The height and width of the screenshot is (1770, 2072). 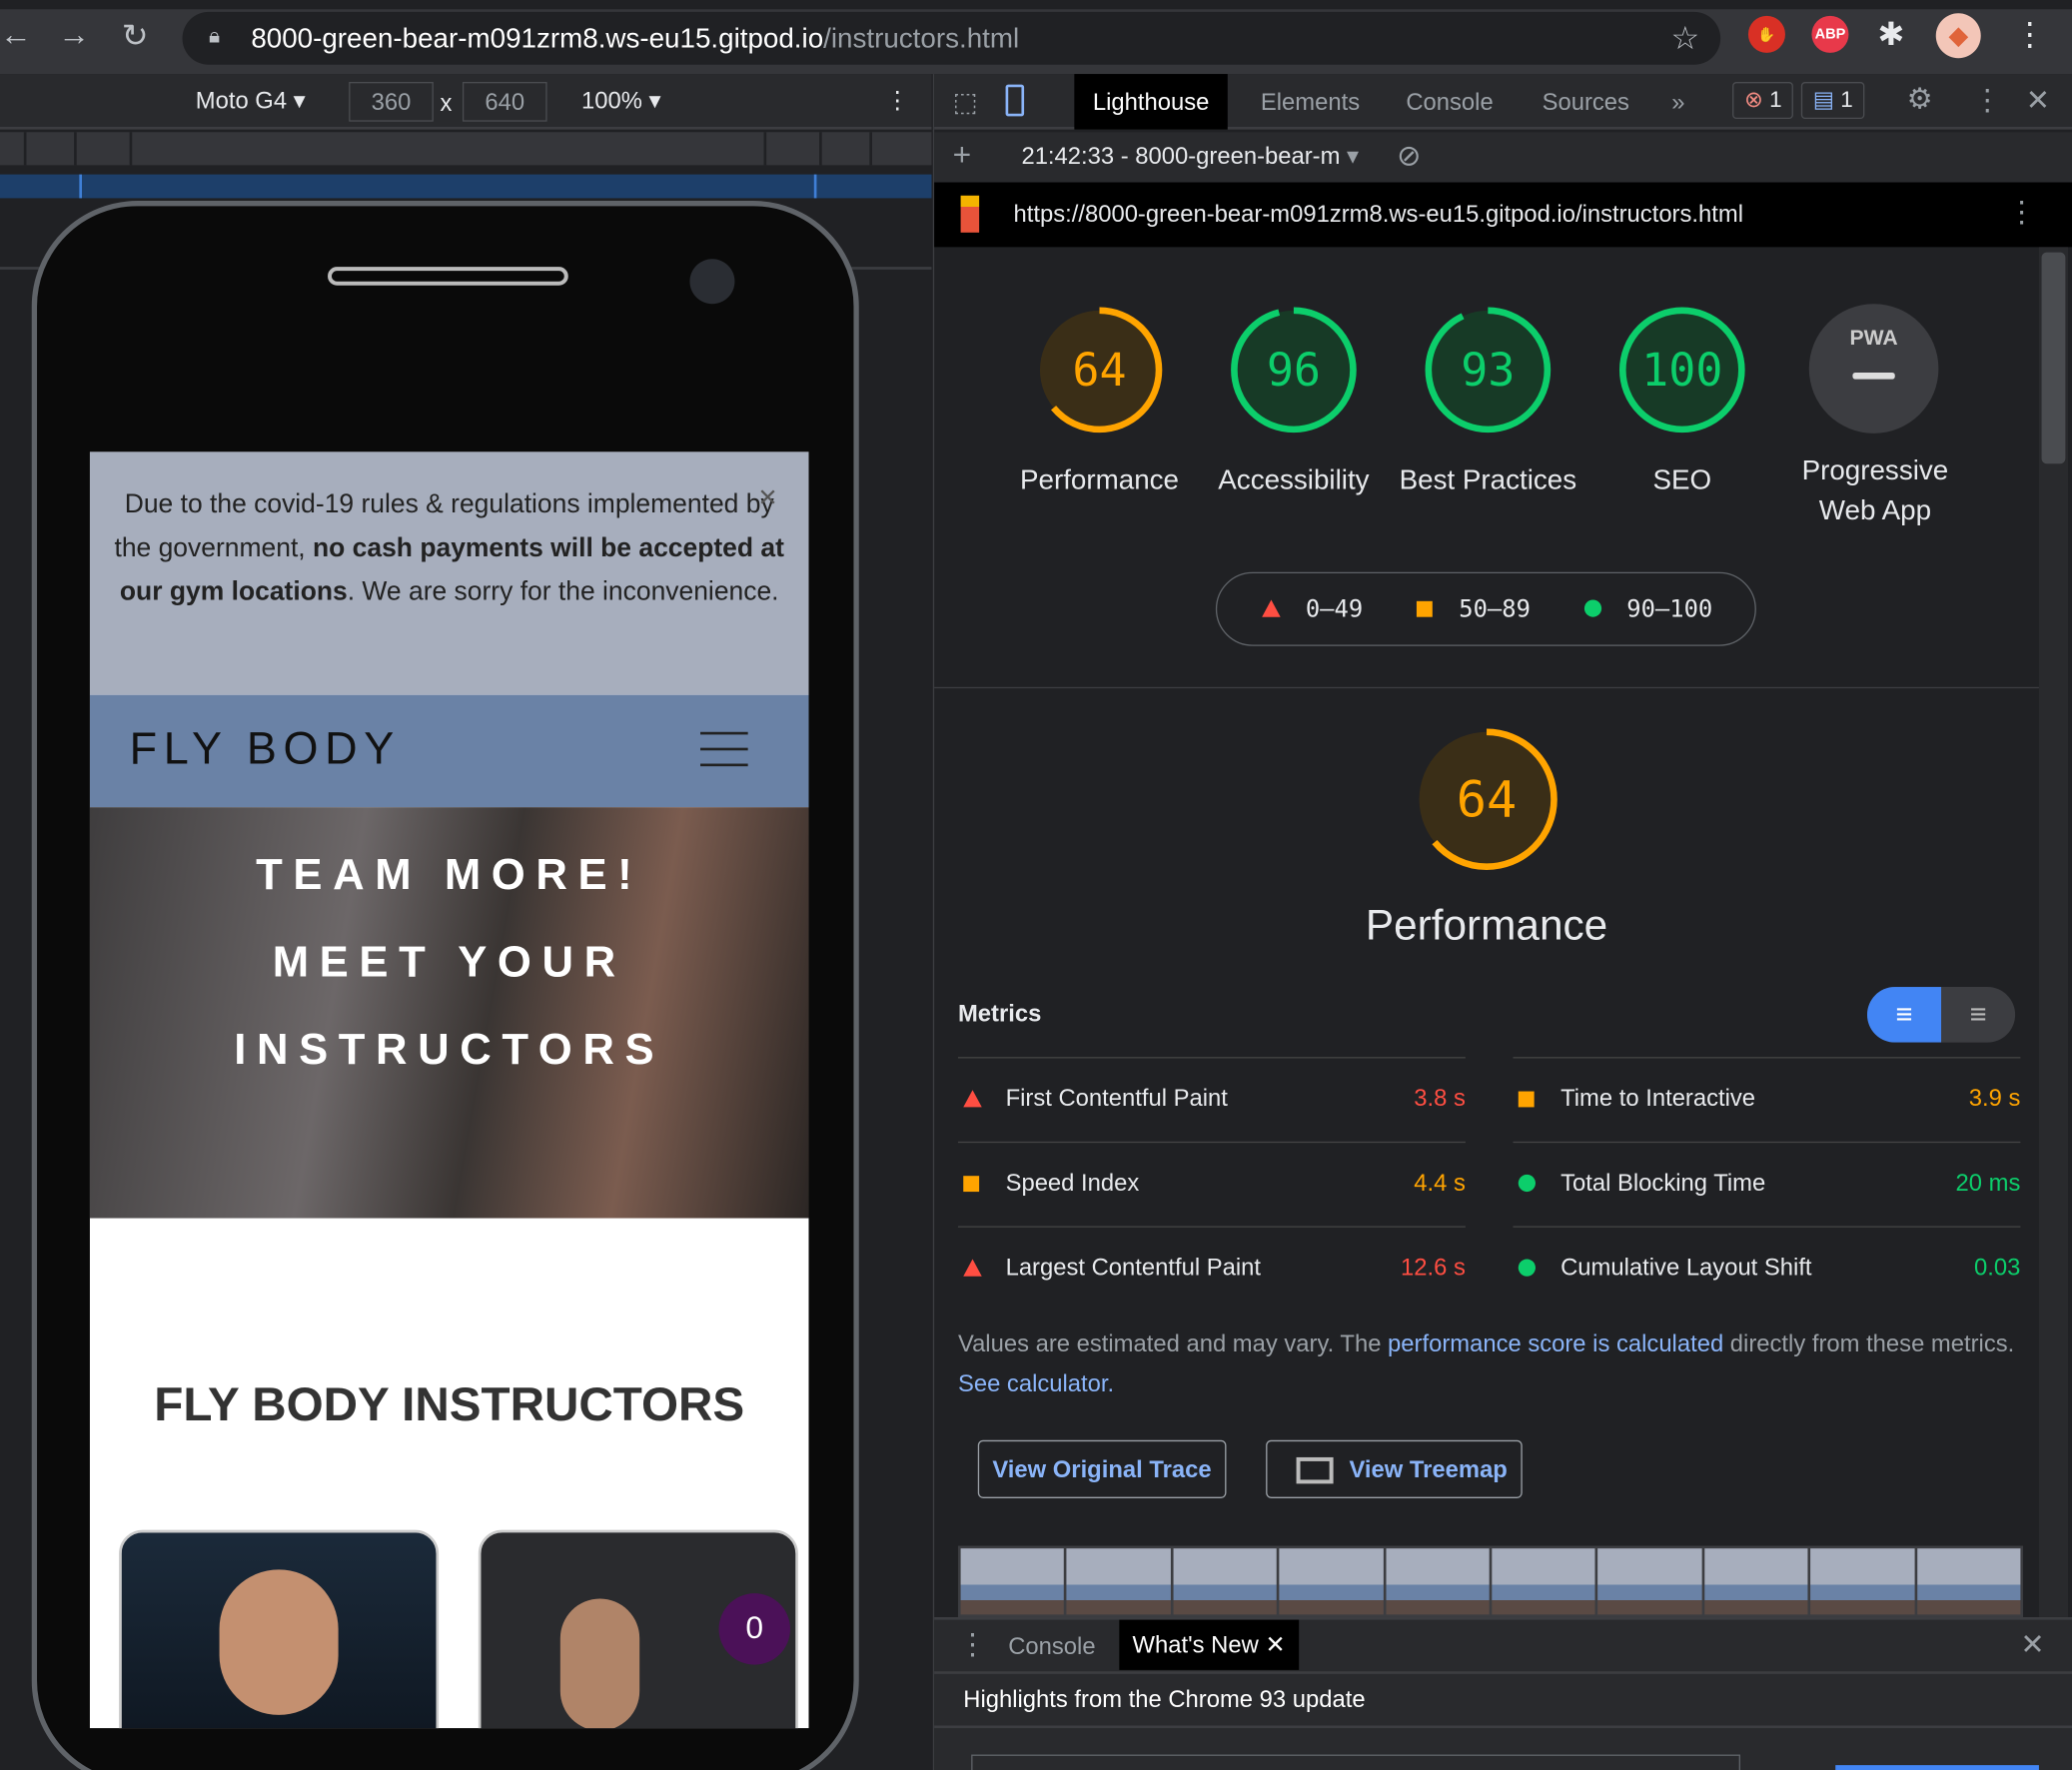 I want to click on report-selector: 21:42:33 - 8000-green-bear-m ▾, so click(x=1190, y=157).